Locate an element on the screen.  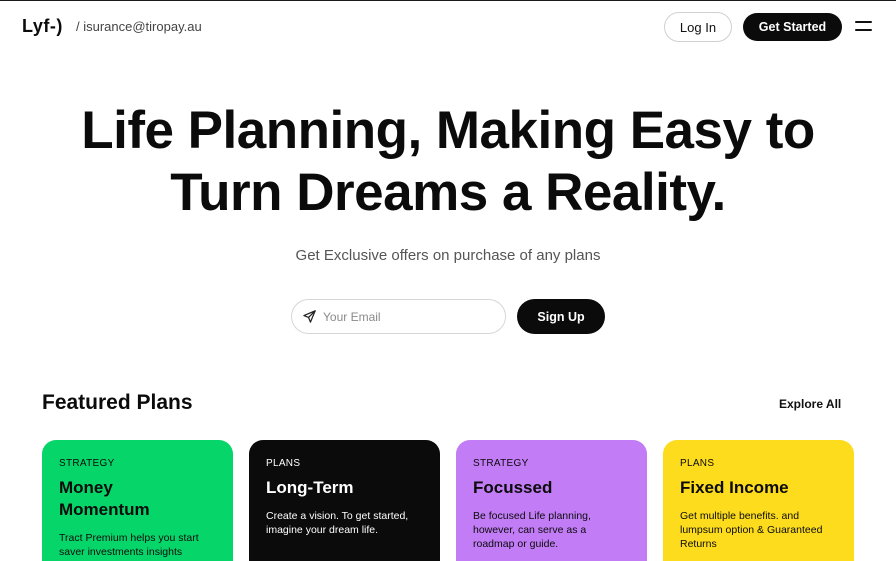
email-breadcrumb: / isurance@tiropay.au is located at coordinates (139, 26).